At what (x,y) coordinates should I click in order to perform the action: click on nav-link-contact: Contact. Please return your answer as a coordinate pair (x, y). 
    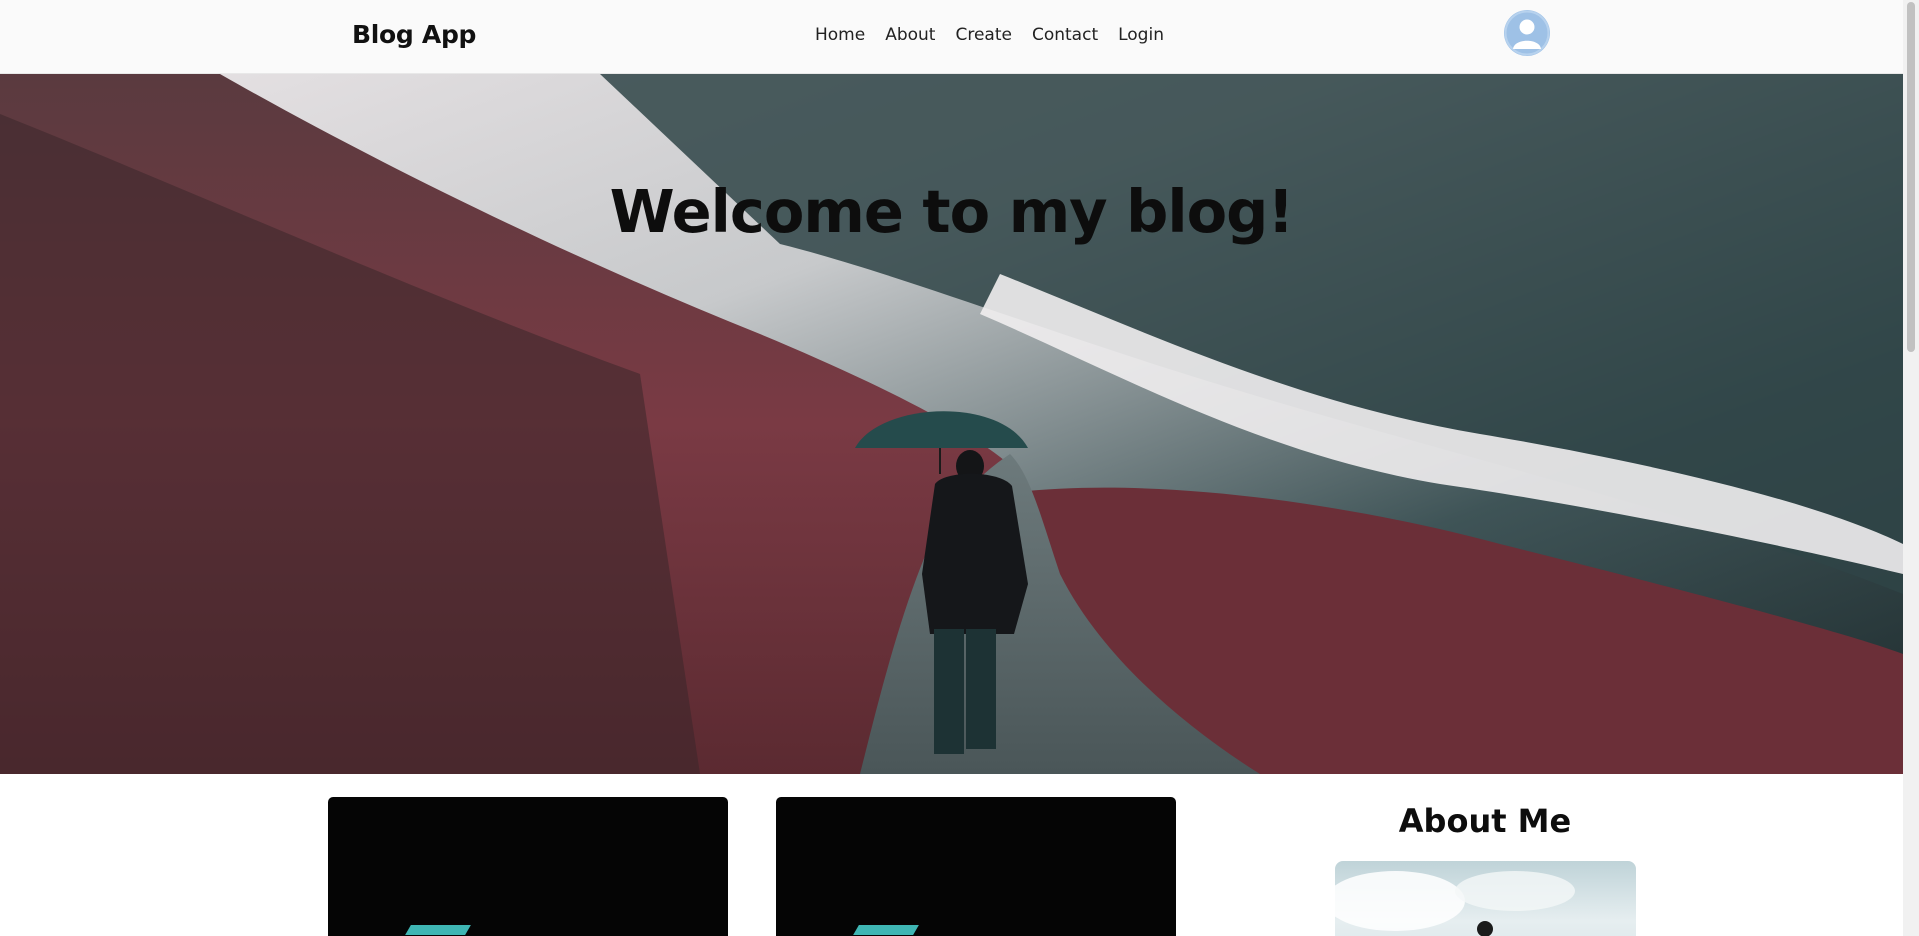
    Looking at the image, I should click on (1065, 35).